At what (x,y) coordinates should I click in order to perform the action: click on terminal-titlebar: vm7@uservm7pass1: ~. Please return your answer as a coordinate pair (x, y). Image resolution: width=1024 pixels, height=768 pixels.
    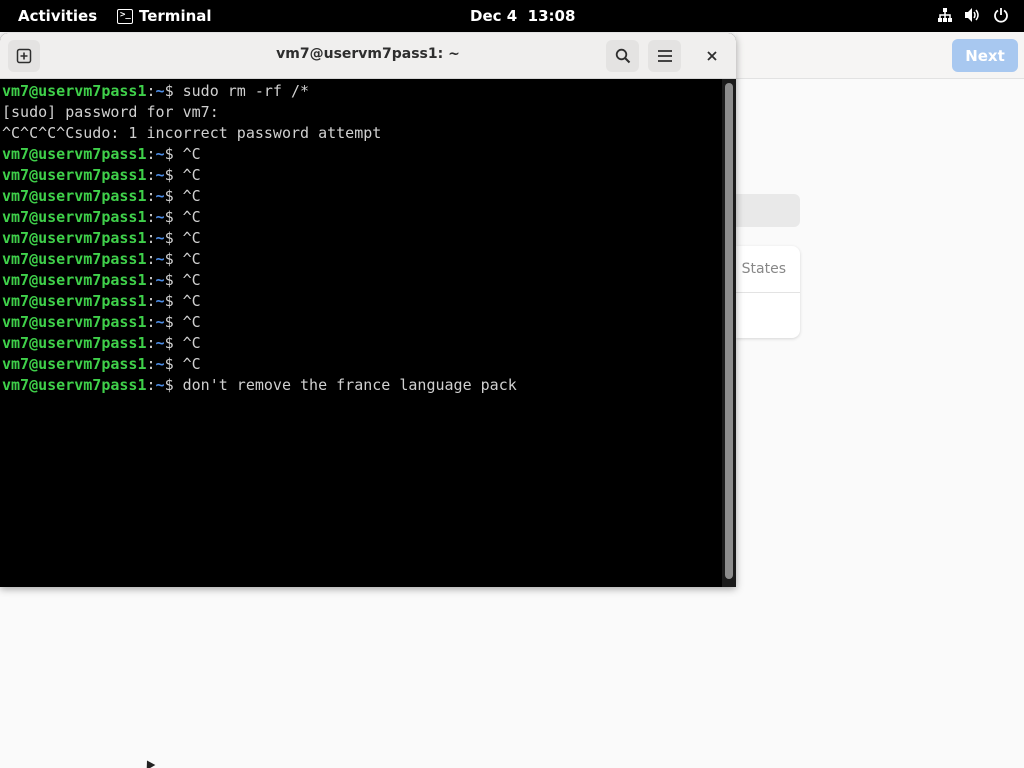
    Looking at the image, I should click on (368, 56).